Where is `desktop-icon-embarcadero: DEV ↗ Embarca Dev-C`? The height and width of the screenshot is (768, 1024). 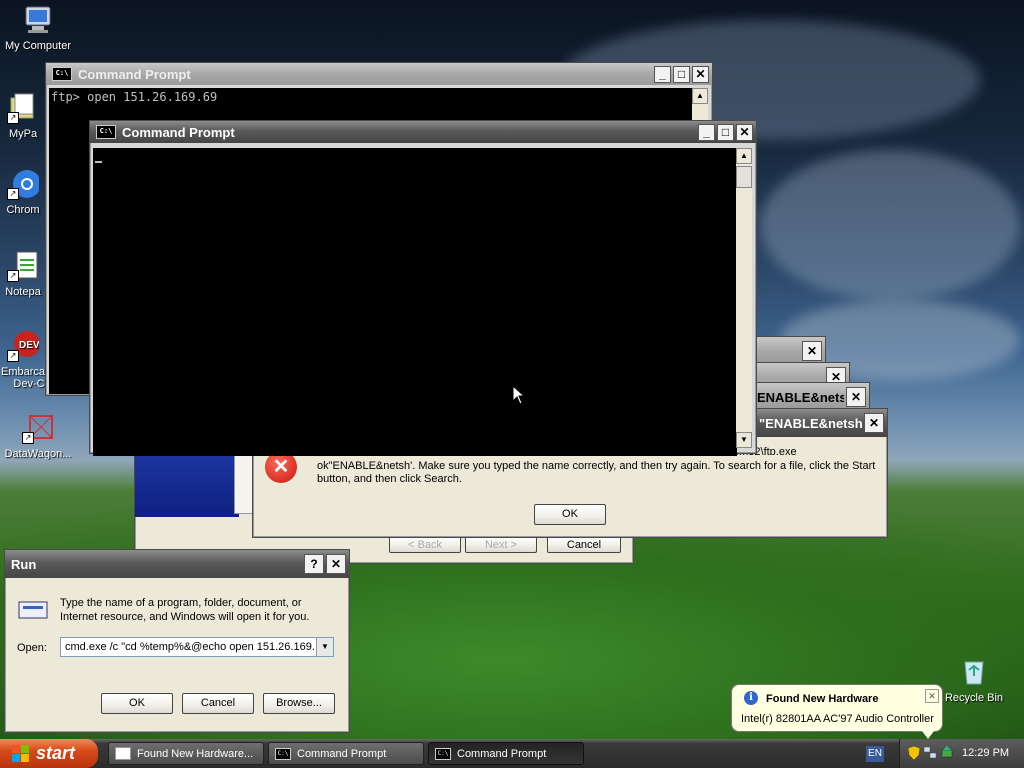
desktop-icon-embarcadero: DEV ↗ Embarca Dev-C is located at coordinates (23, 360).